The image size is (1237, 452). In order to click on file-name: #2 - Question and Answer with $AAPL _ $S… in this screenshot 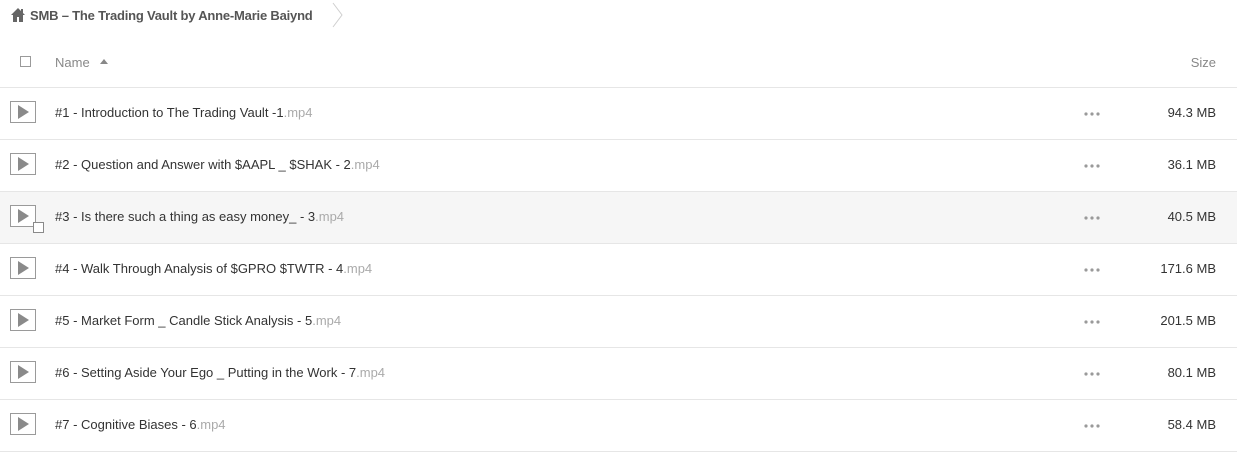, I will do `click(217, 164)`.